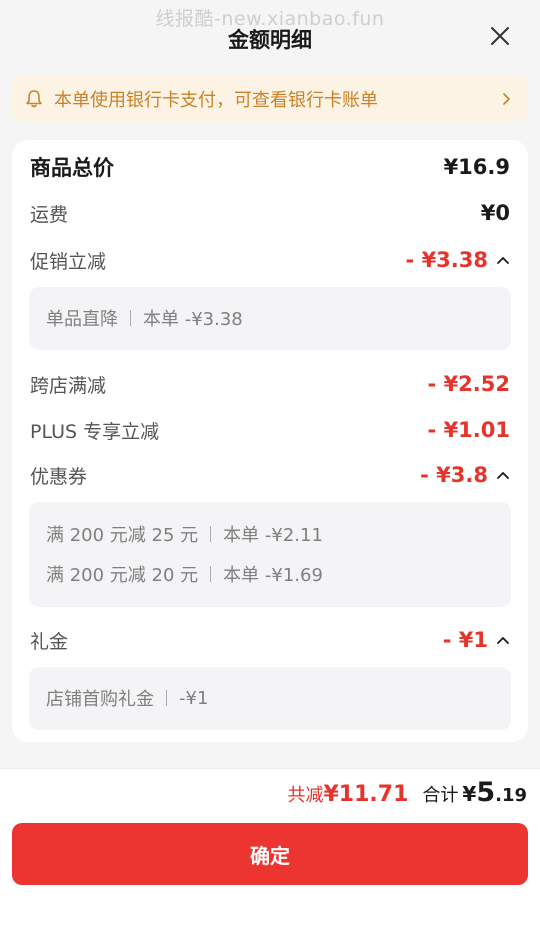 The image size is (540, 938). What do you see at coordinates (270, 213) in the screenshot?
I see `shipping-row: 运费 ¥0` at bounding box center [270, 213].